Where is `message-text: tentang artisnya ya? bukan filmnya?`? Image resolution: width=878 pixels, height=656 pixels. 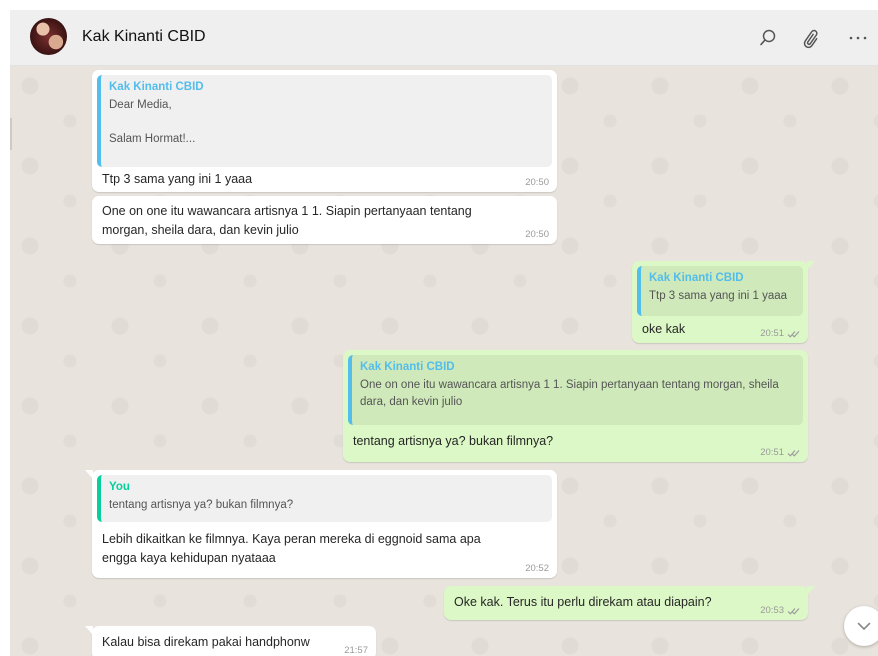 message-text: tentang artisnya ya? bukan filmnya? is located at coordinates (453, 441).